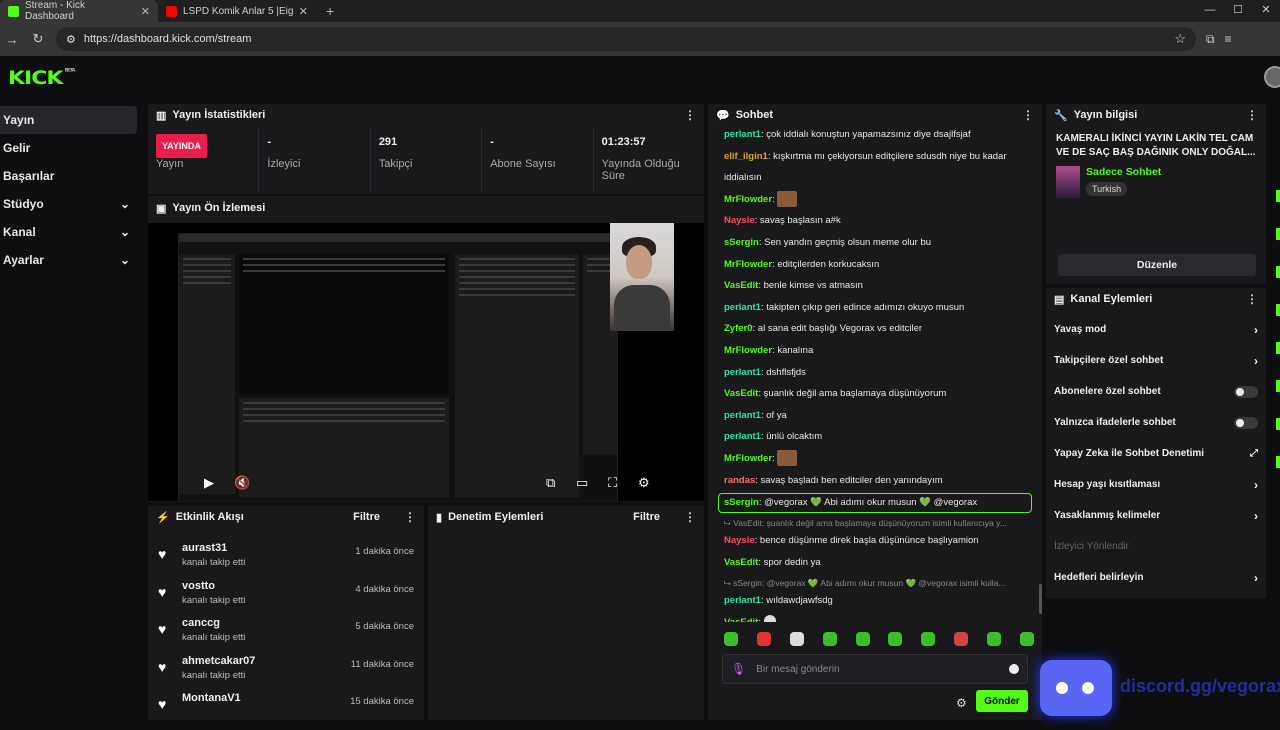 This screenshot has width=1280, height=730. I want to click on chat-scrollbar, so click(1040, 599).